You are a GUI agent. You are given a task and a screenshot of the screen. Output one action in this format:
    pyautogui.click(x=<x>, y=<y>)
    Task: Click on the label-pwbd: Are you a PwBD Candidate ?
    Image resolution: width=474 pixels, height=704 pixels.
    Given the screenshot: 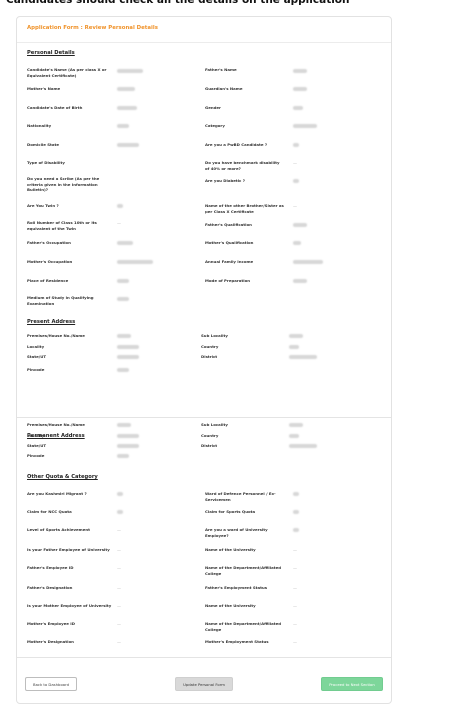 What is the action you would take?
    pyautogui.click(x=236, y=144)
    